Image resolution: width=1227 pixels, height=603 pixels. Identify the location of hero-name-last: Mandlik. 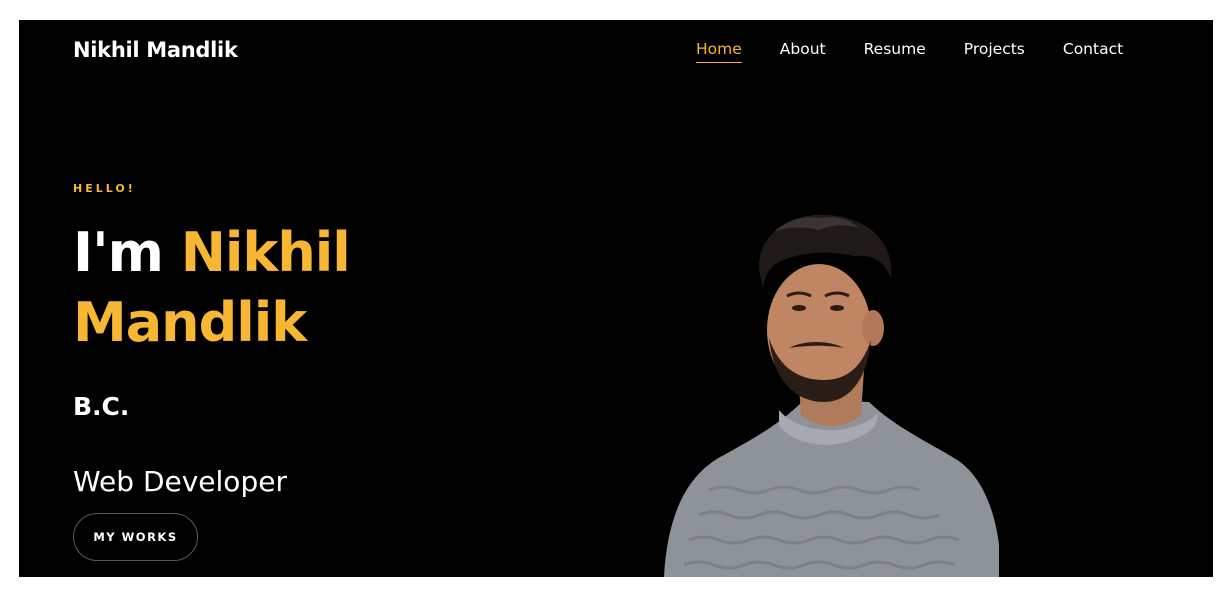
(190, 322).